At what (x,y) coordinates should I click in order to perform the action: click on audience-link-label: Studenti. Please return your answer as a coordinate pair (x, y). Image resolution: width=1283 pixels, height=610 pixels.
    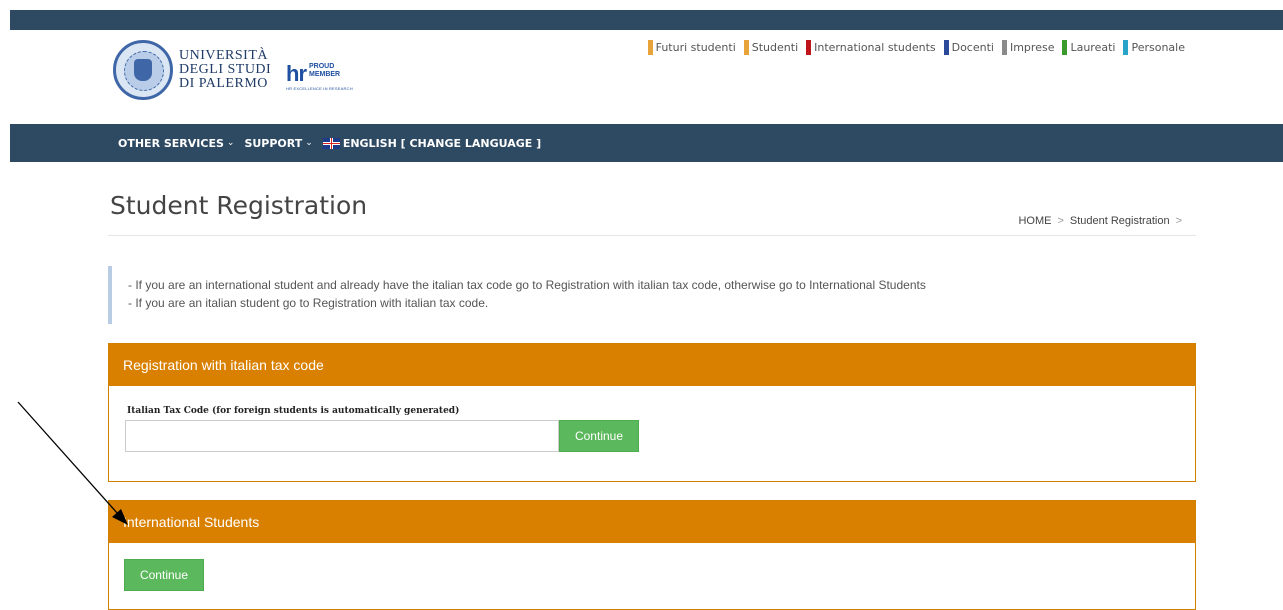
    Looking at the image, I should click on (775, 47).